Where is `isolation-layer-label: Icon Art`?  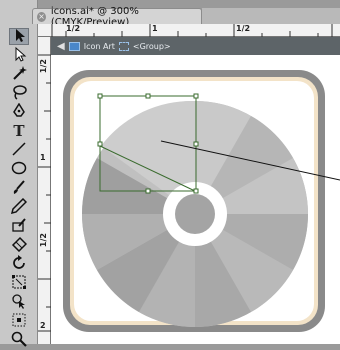 isolation-layer-label: Icon Art is located at coordinates (99, 46).